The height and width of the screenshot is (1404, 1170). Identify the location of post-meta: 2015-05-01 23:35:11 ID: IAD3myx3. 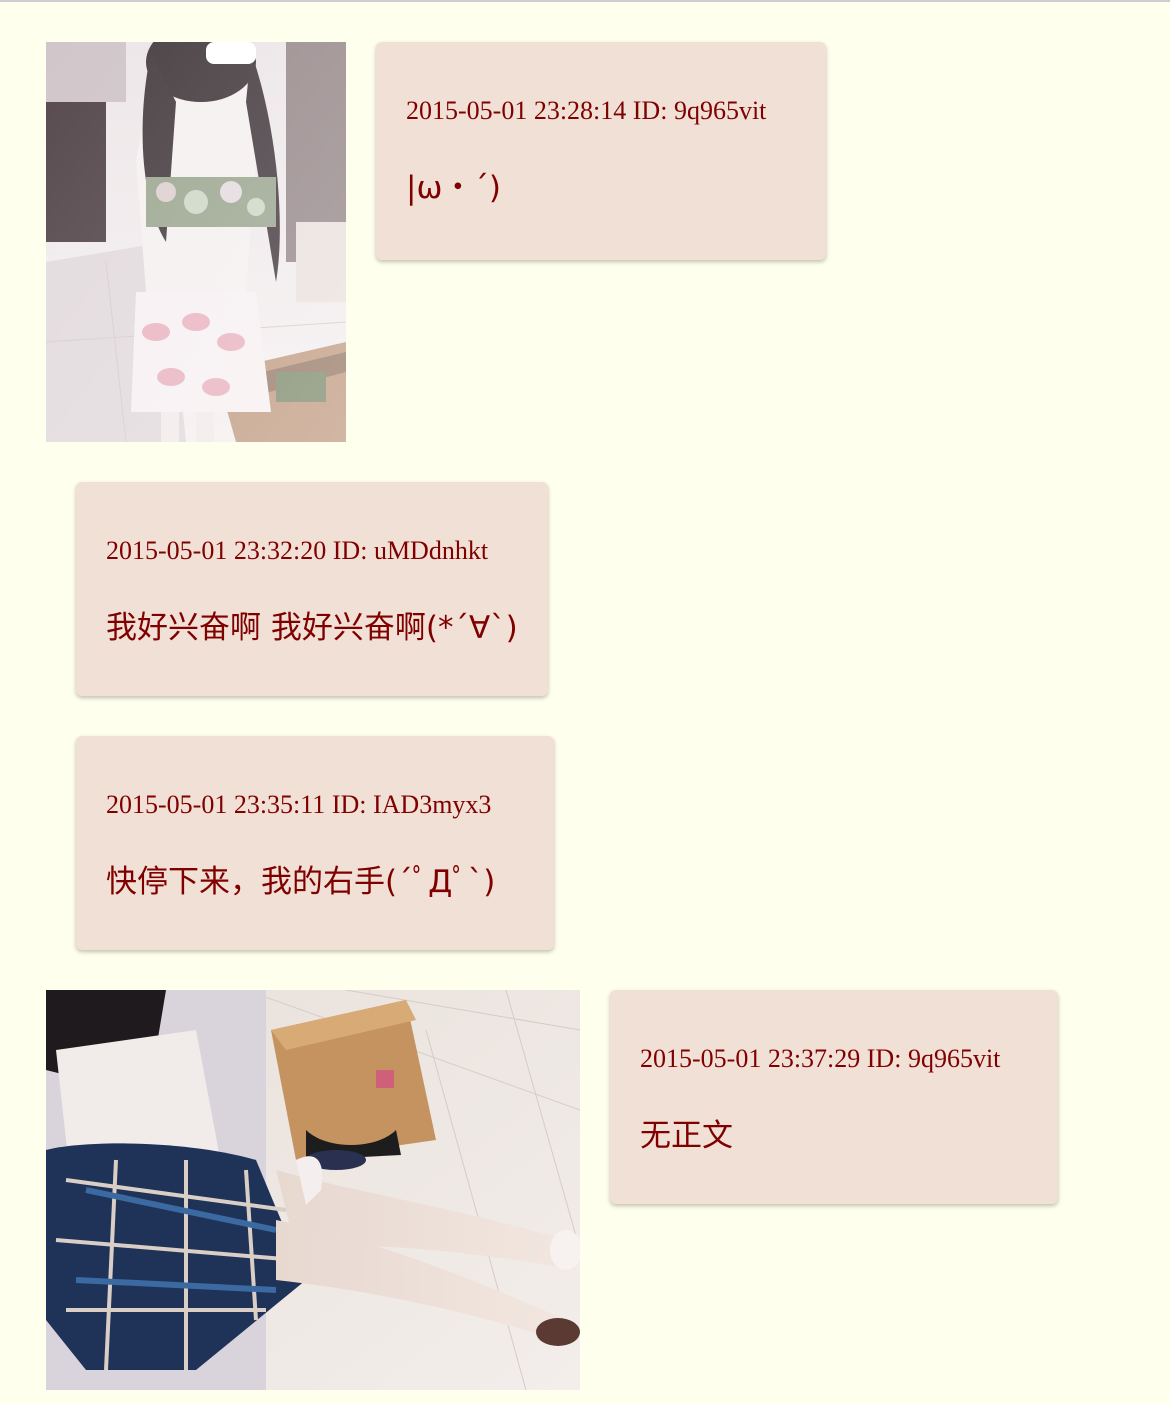
(298, 805).